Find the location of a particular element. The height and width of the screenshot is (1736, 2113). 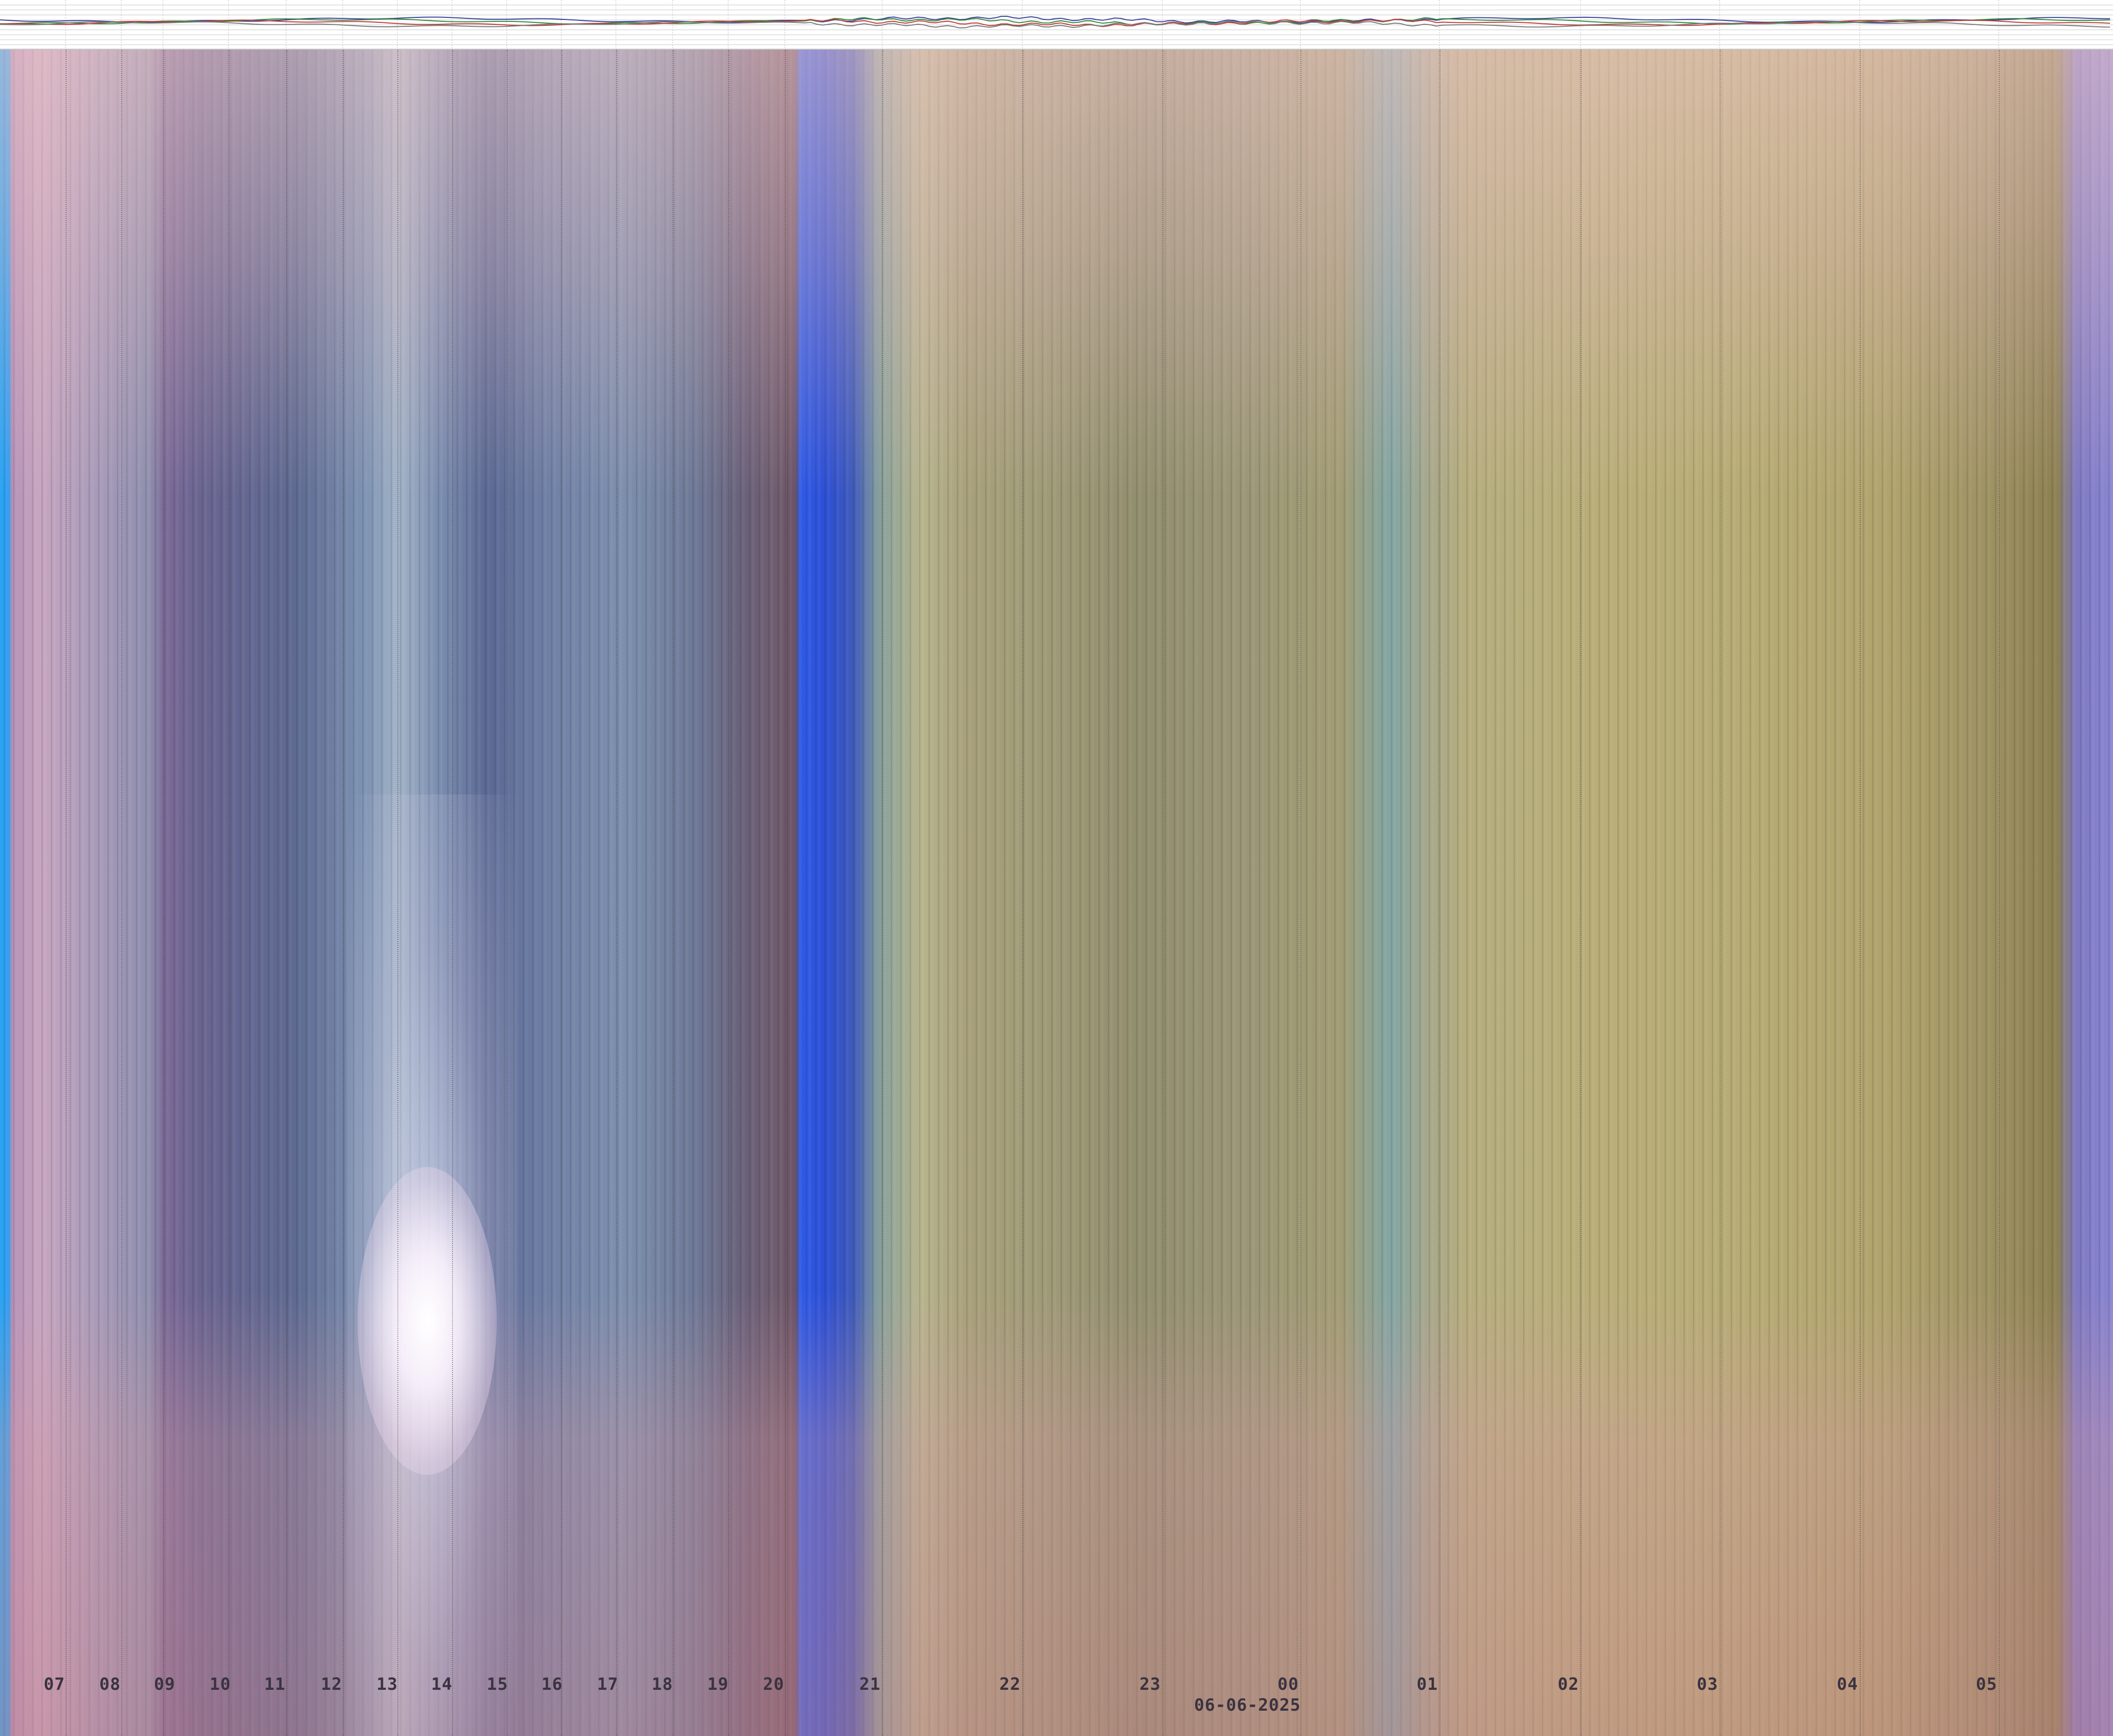

hour-label-08: 08 is located at coordinates (110, 1684).